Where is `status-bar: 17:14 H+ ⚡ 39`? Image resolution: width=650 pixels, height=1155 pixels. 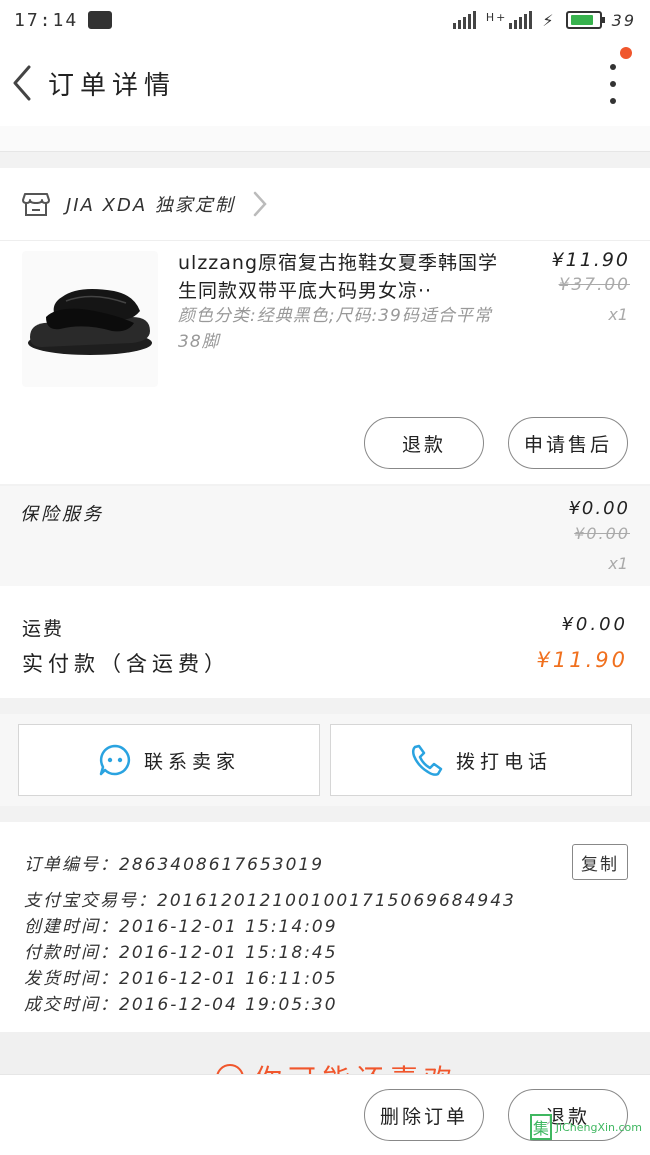
status-bar: 17:14 H+ ⚡ 39 is located at coordinates (325, 20).